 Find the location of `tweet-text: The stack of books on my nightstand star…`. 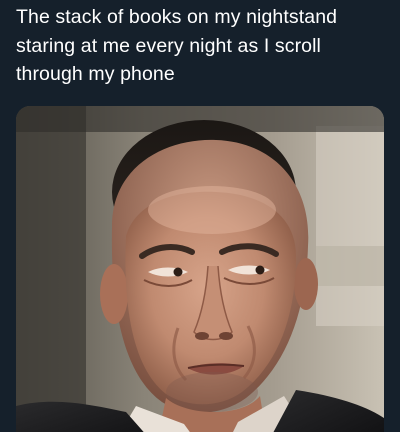

tweet-text: The stack of books on my nightstand star… is located at coordinates (177, 45).